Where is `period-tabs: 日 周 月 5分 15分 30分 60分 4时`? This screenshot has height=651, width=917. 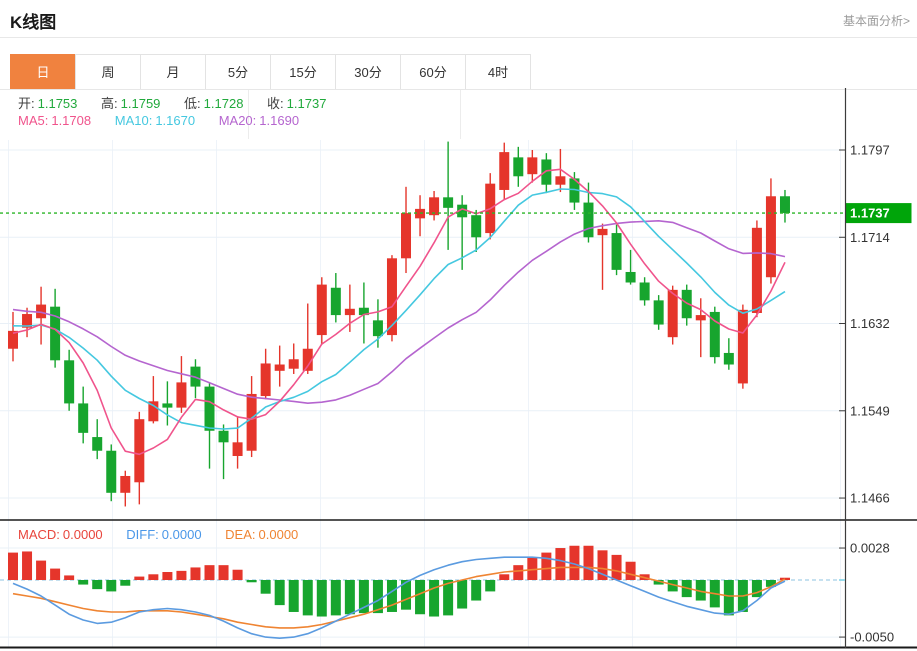 period-tabs: 日 周 月 5分 15分 30分 60分 4时 is located at coordinates (270, 72).